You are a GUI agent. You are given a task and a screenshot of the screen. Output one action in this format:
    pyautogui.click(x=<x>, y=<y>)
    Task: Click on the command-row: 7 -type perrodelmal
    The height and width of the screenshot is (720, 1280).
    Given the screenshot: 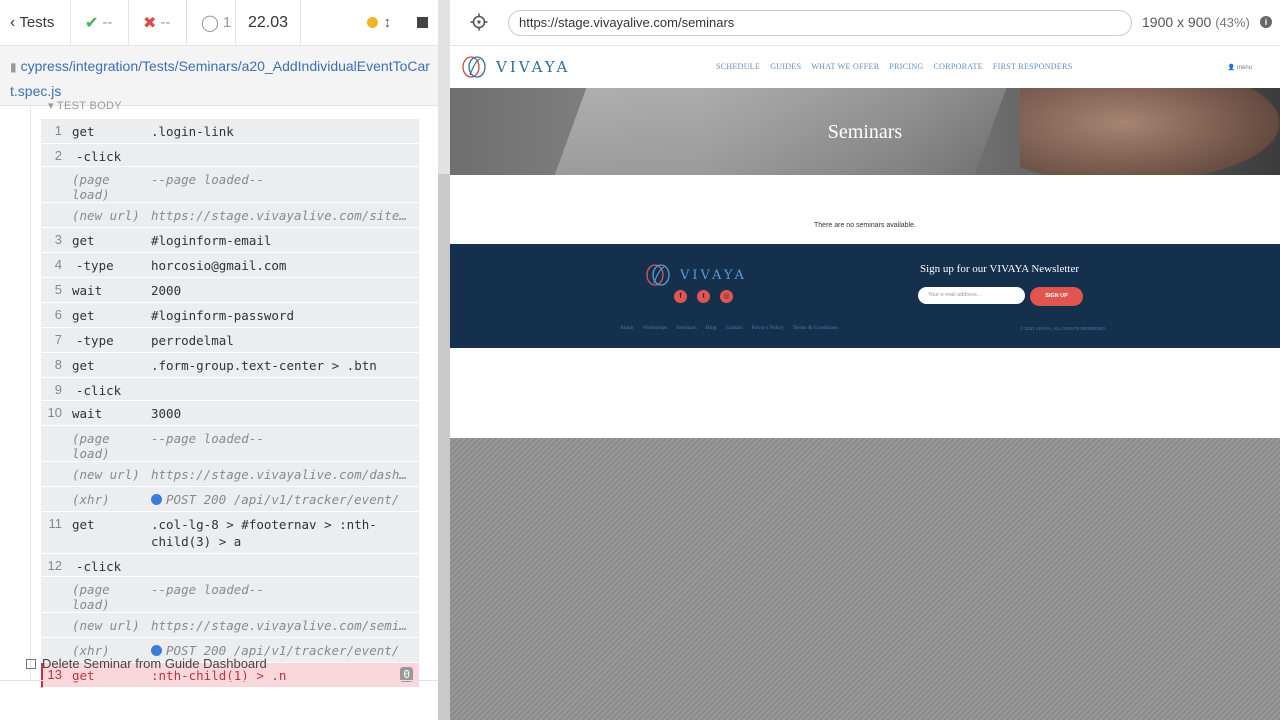 What is the action you would take?
    pyautogui.click(x=230, y=340)
    